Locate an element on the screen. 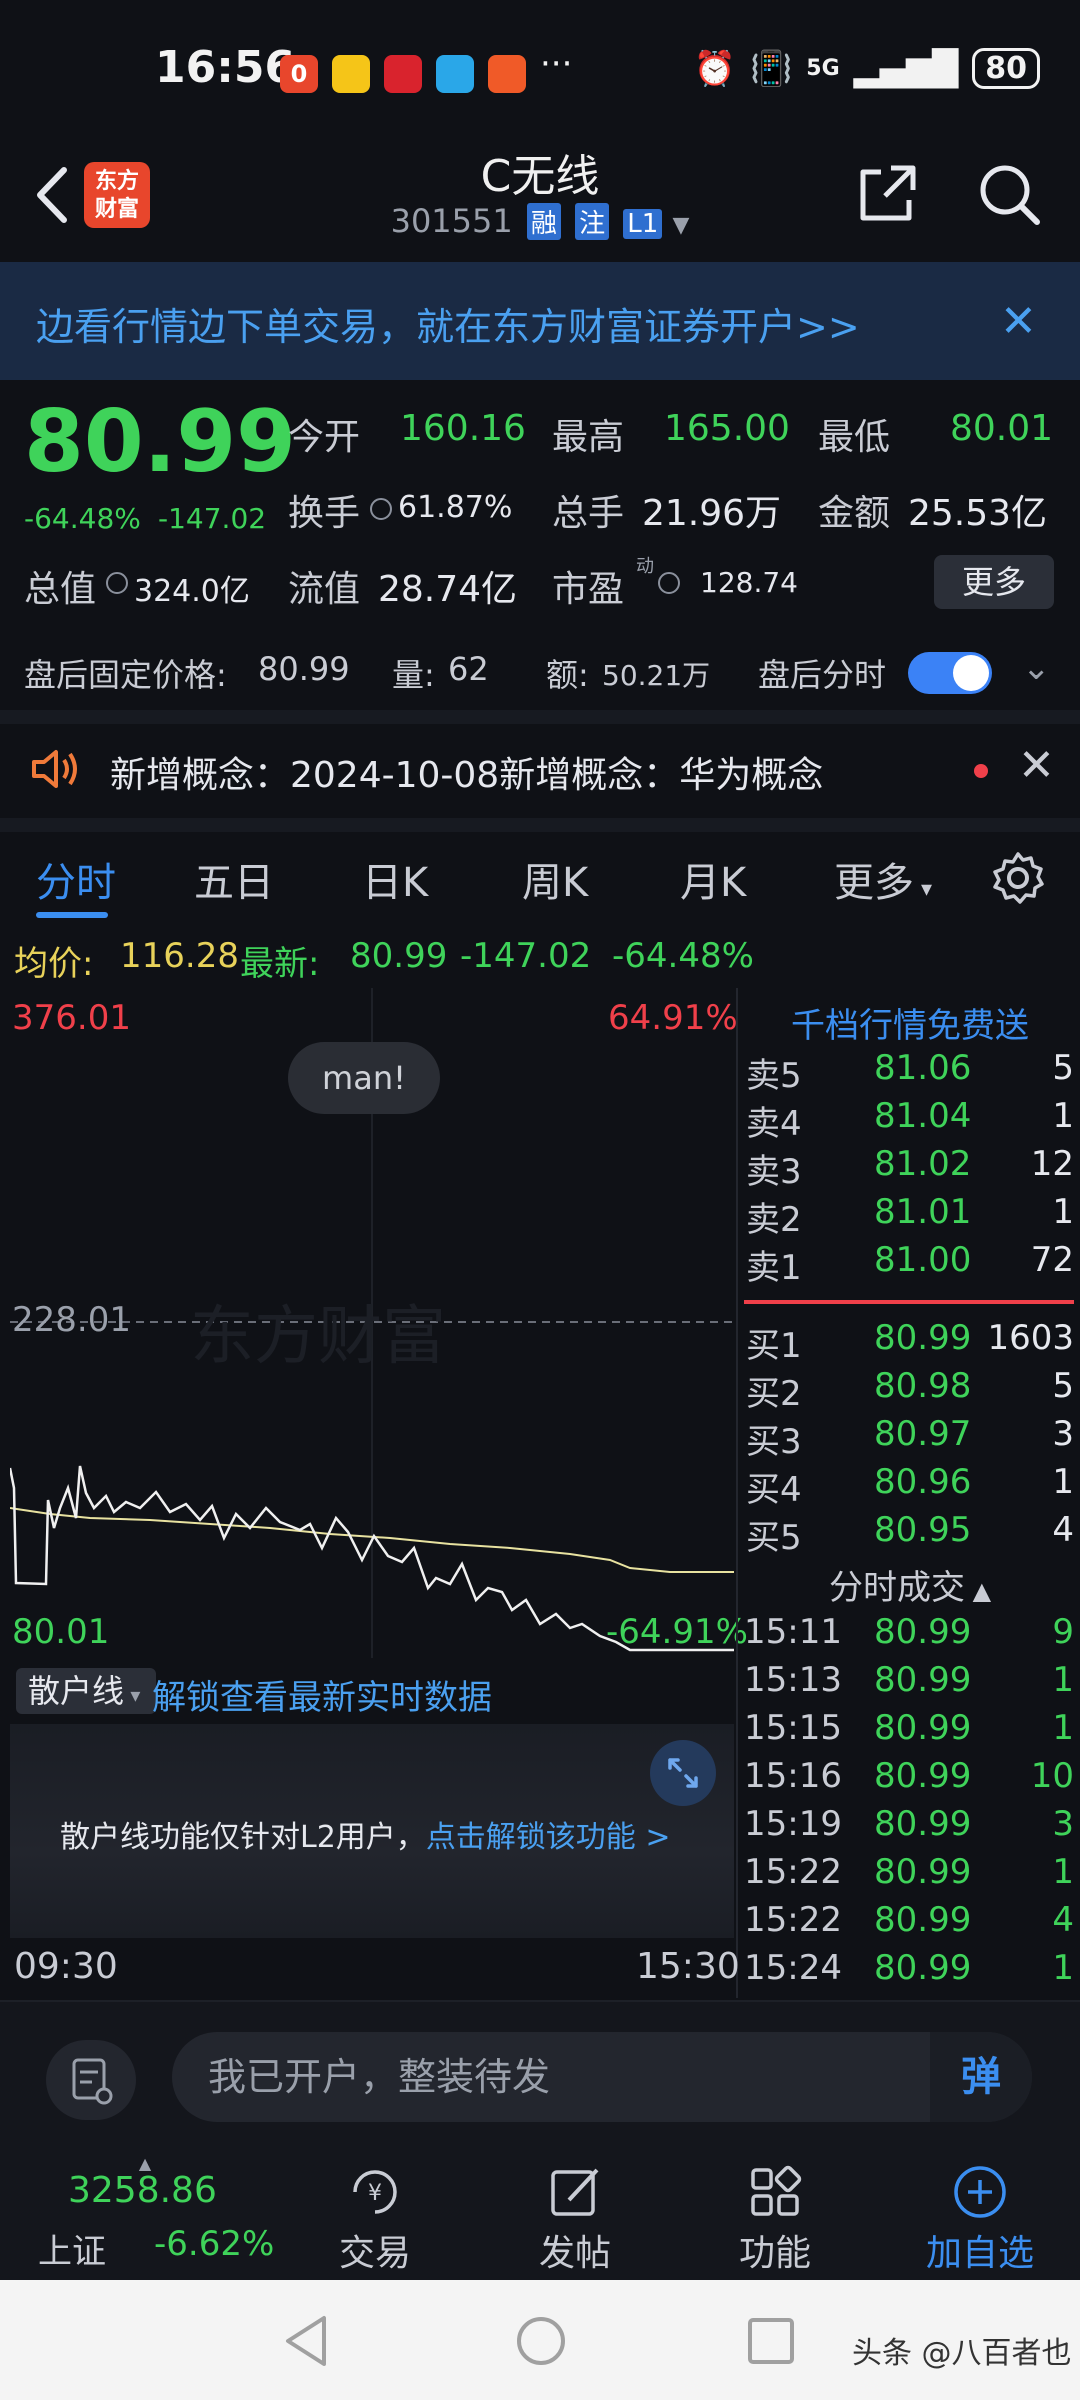  trades-title: 分时成交 ▲ is located at coordinates (909, 1584).